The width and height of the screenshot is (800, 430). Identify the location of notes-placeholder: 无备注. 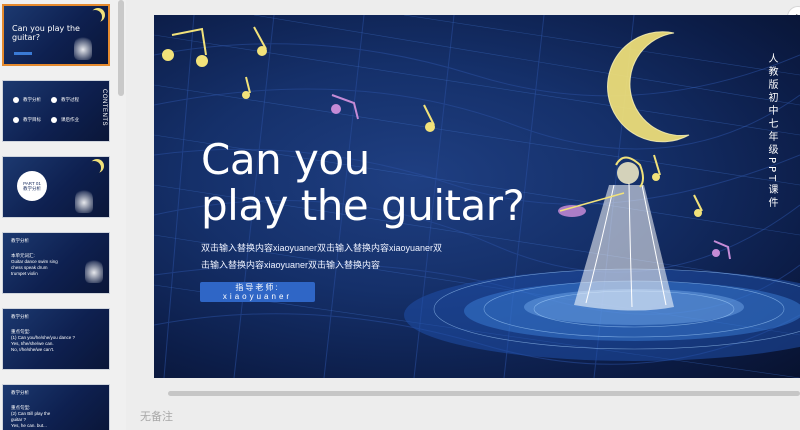
(156, 416).